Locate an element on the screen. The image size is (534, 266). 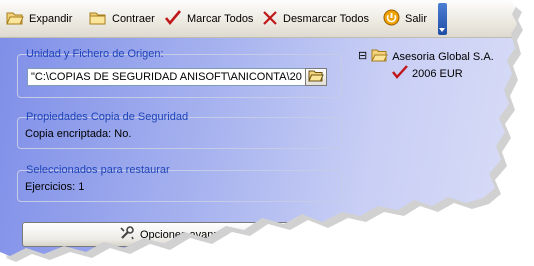
encrypted-row: Copia encriptada: No. is located at coordinates (78, 134).